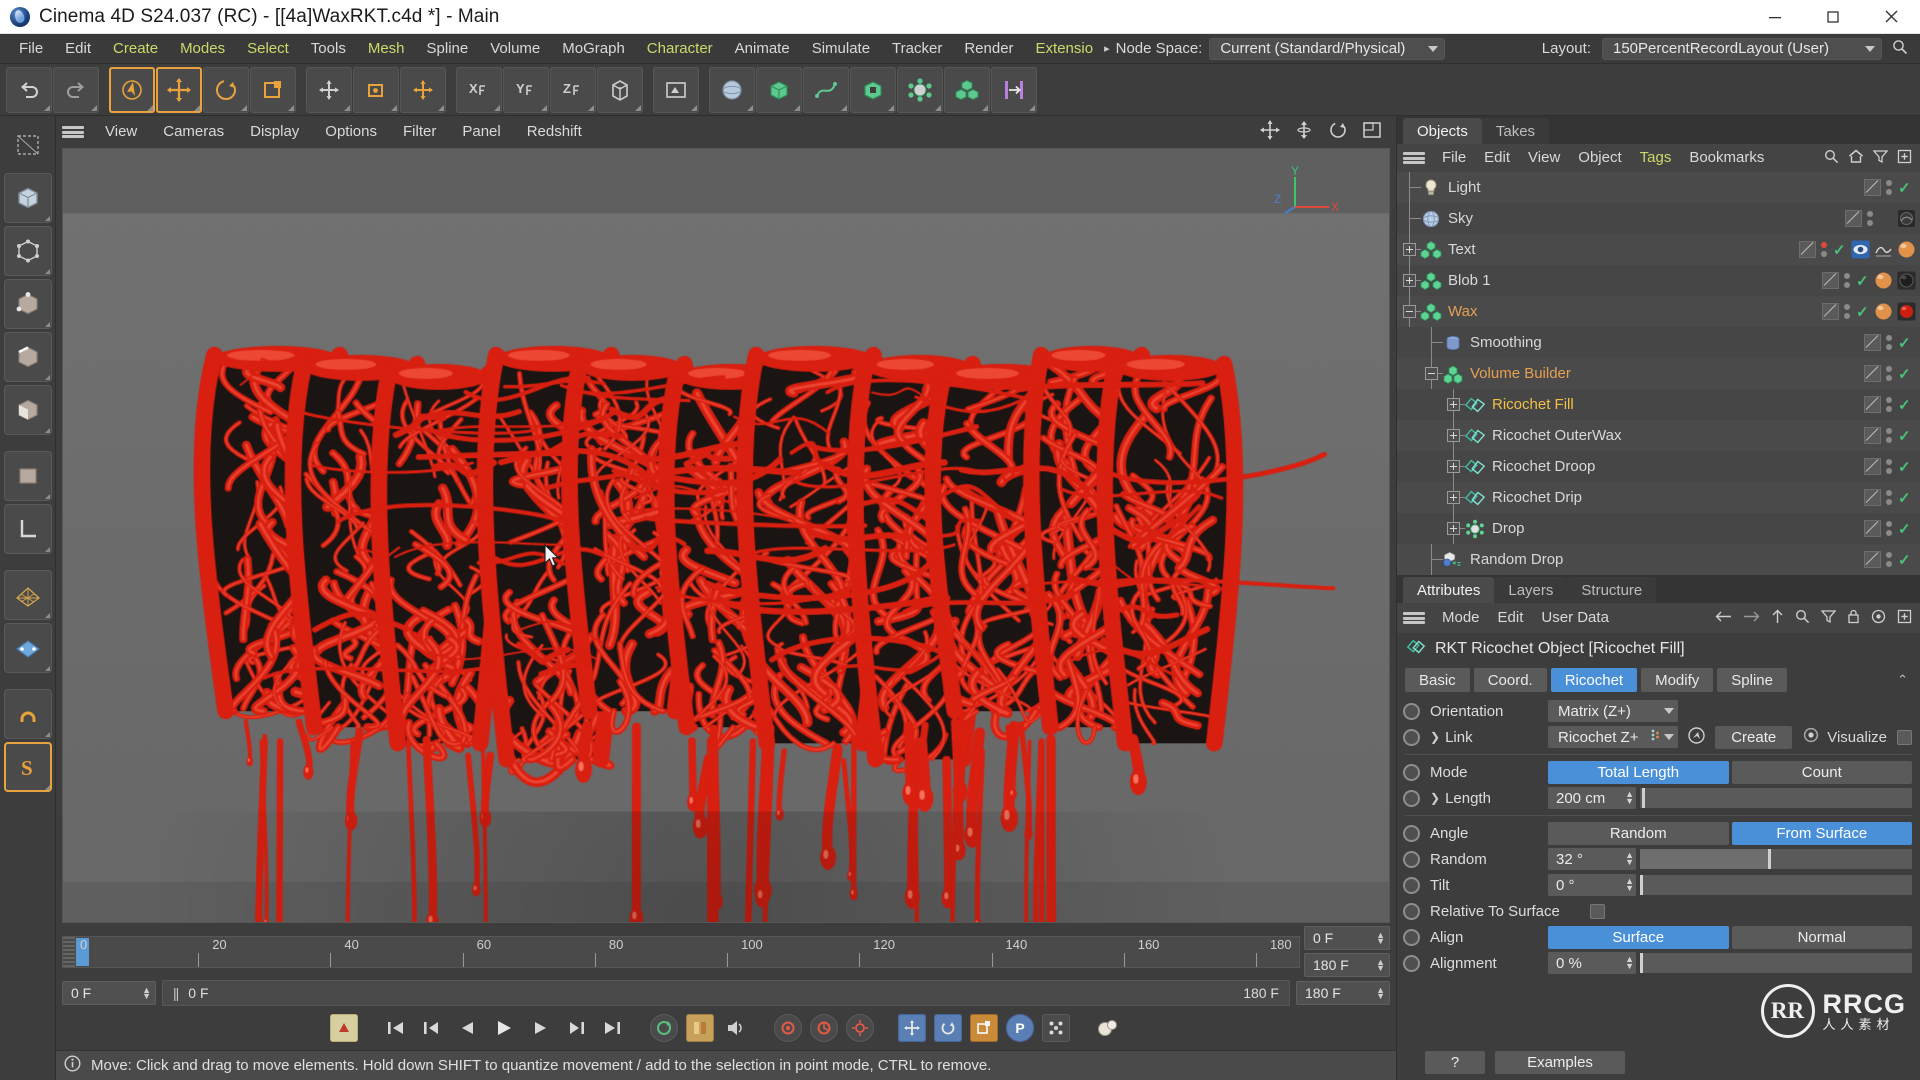  Describe the element at coordinates (1638, 833) in the screenshot. I see `angle-option-random: Random` at that location.